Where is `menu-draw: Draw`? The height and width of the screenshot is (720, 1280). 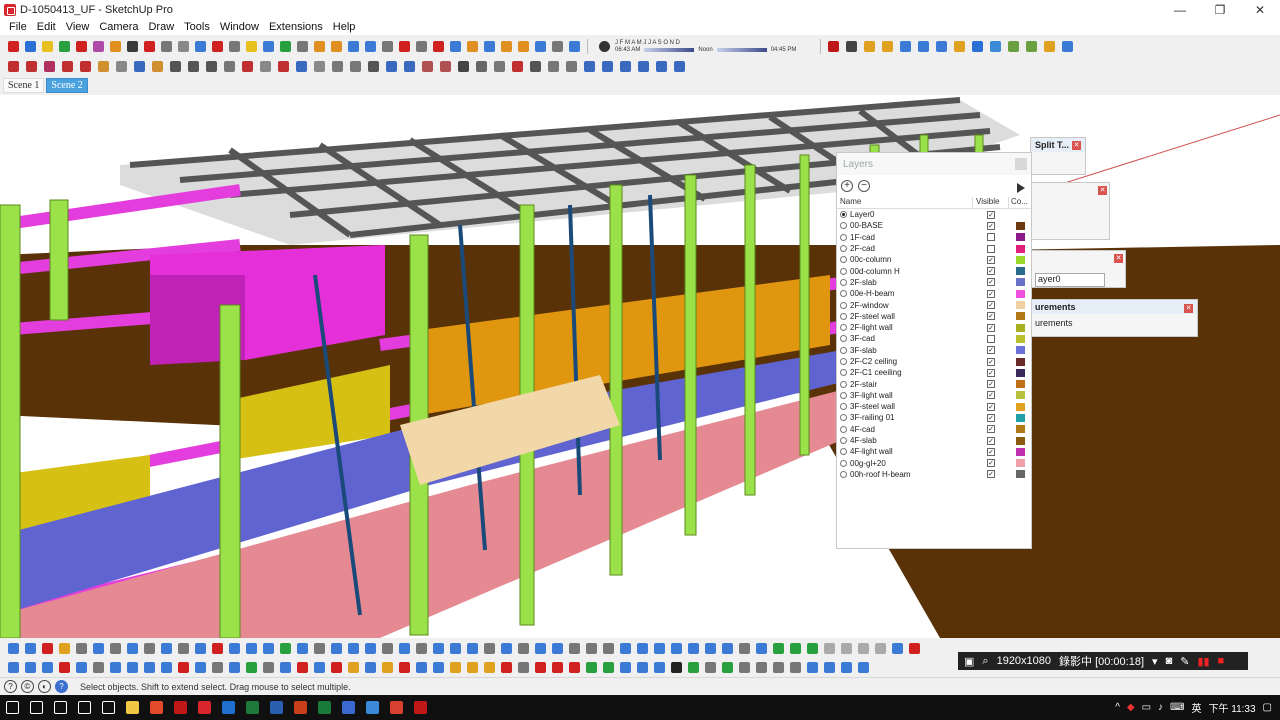 menu-draw: Draw is located at coordinates (161, 27).